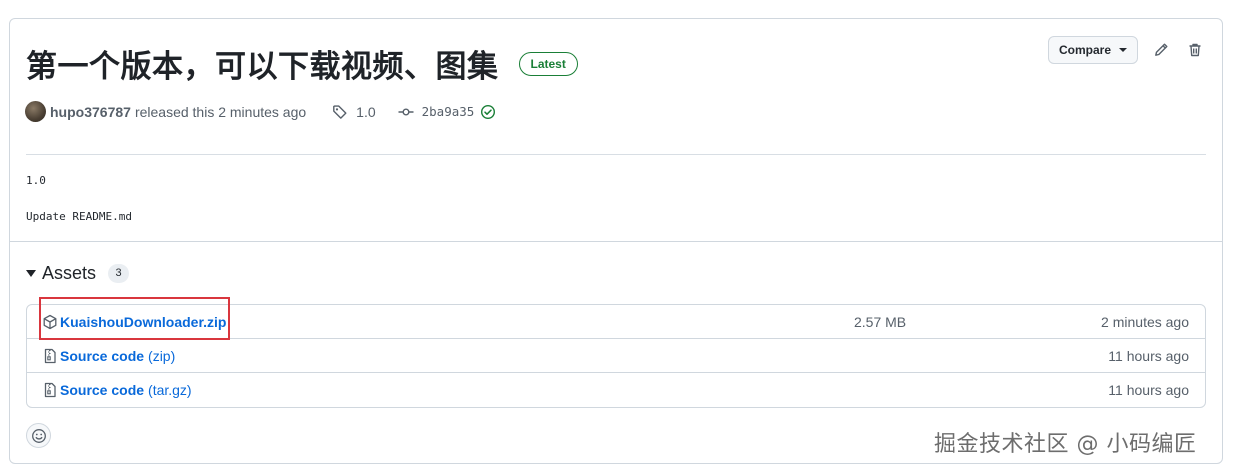 This screenshot has height=472, width=1235. I want to click on pencil-icon, so click(1161, 49).